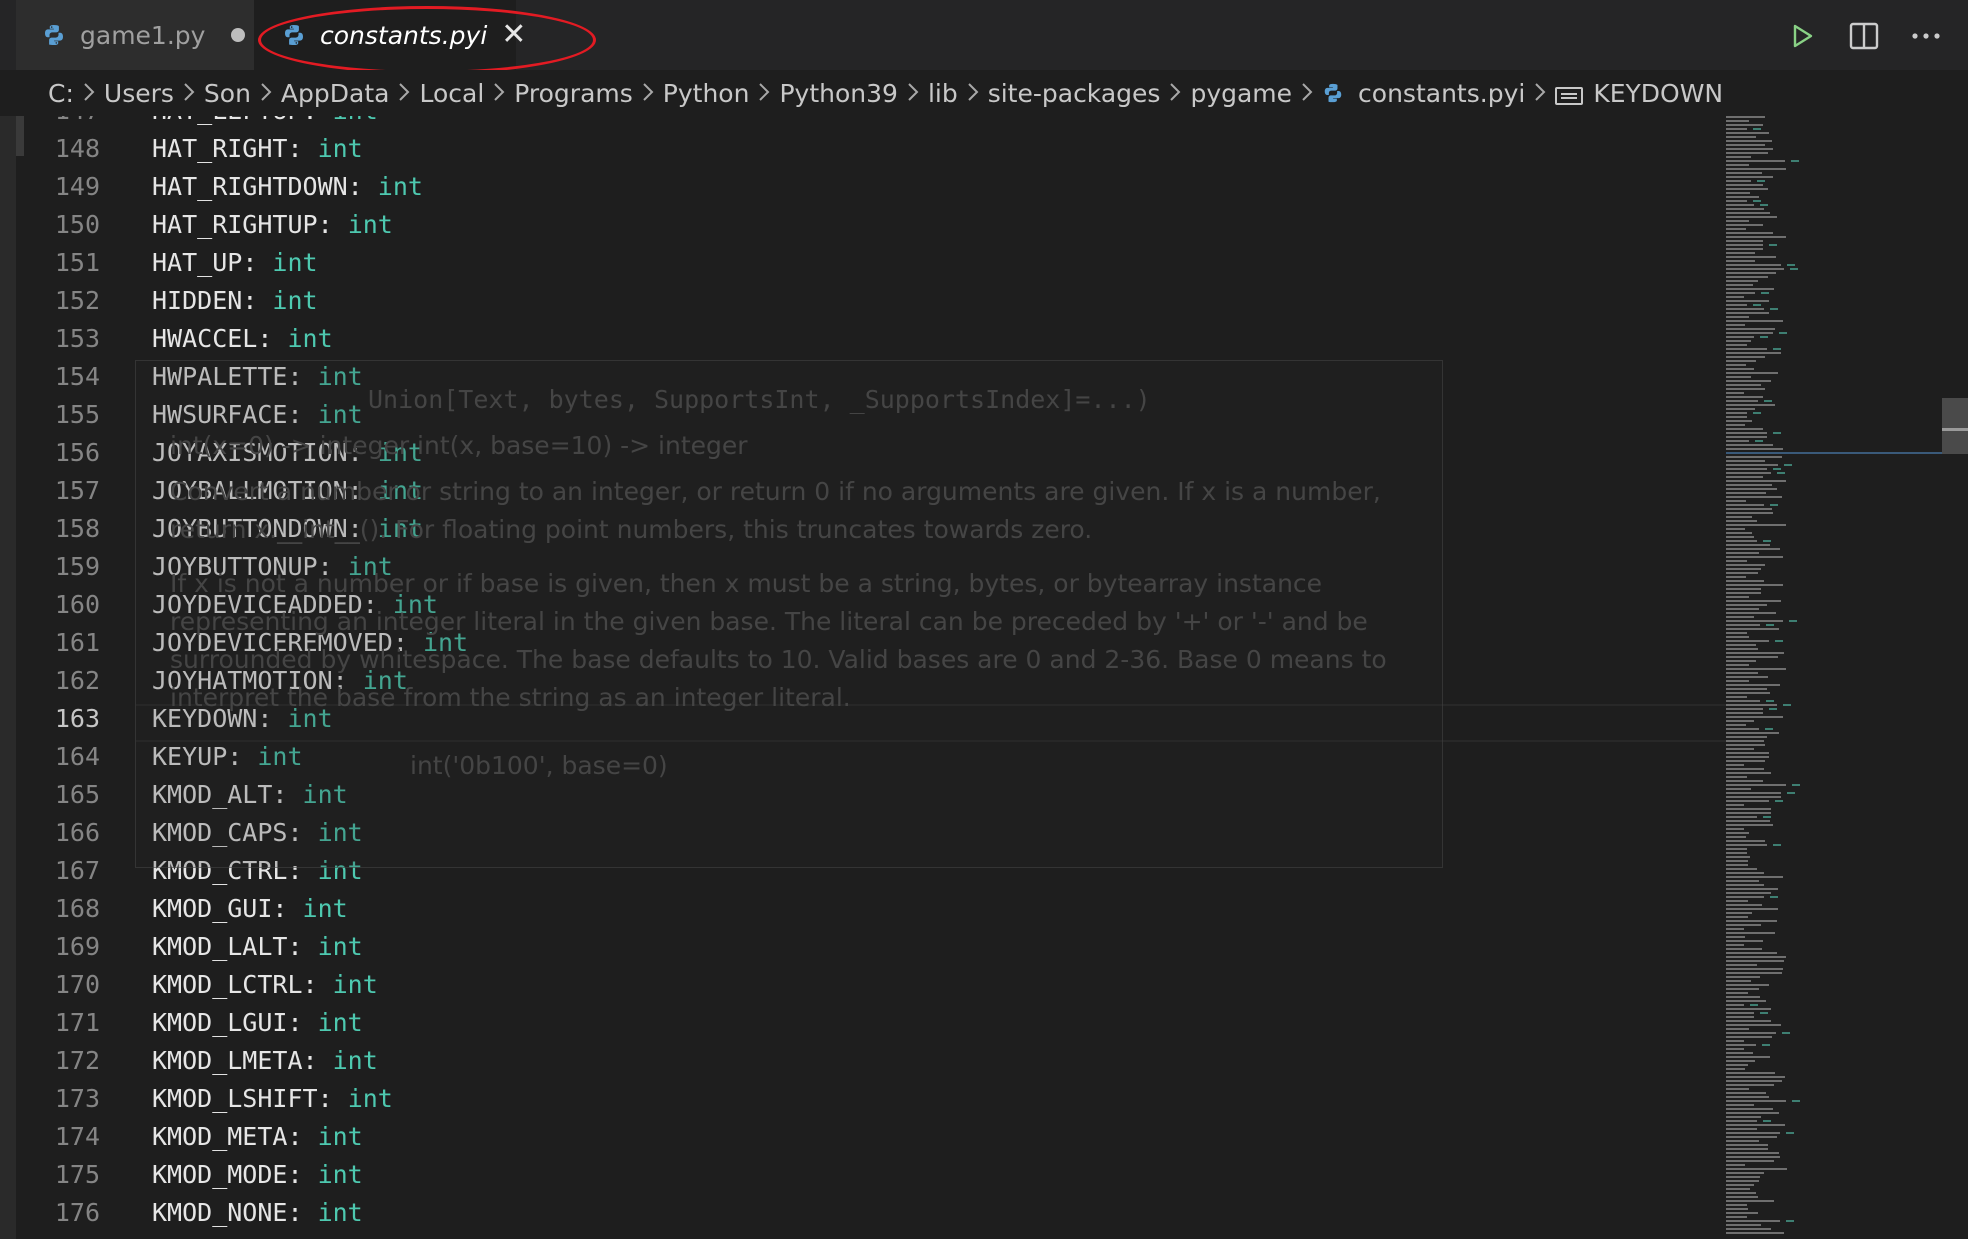 Image resolution: width=1968 pixels, height=1239 pixels. Describe the element at coordinates (242, 339) in the screenshot. I see `code-text: HWACCEL: int` at that location.